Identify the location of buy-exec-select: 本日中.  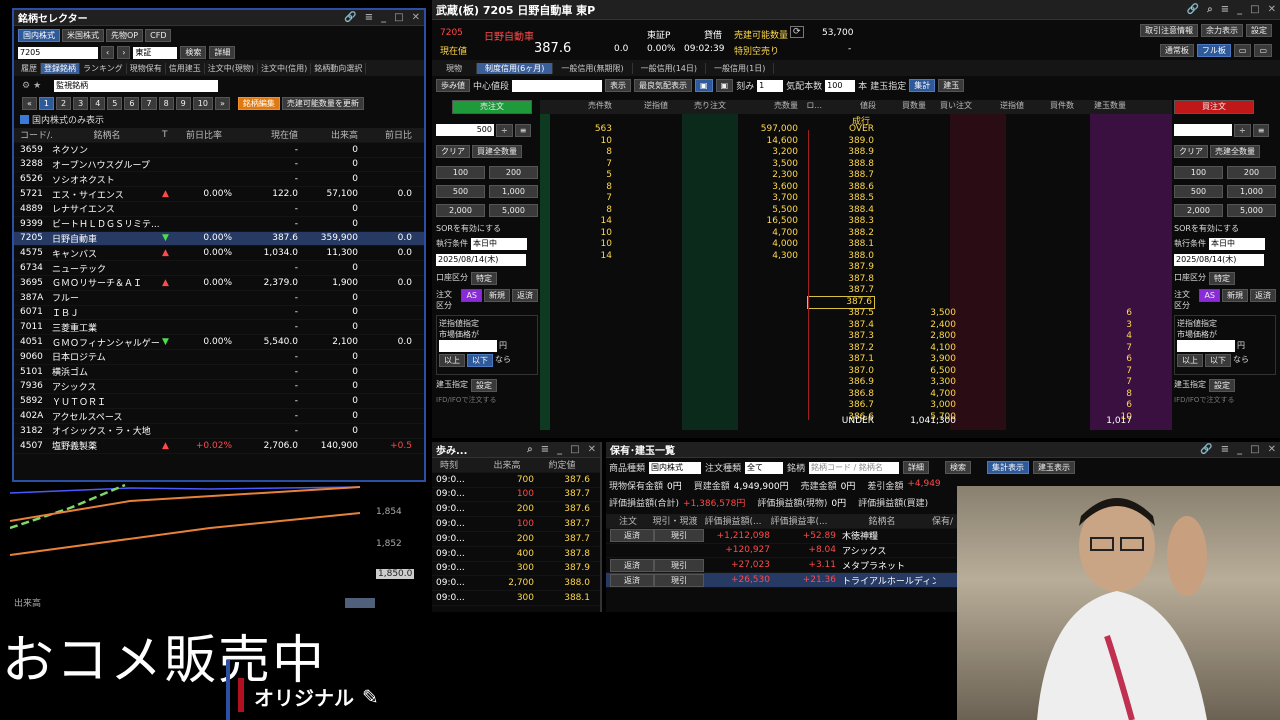
(1237, 244).